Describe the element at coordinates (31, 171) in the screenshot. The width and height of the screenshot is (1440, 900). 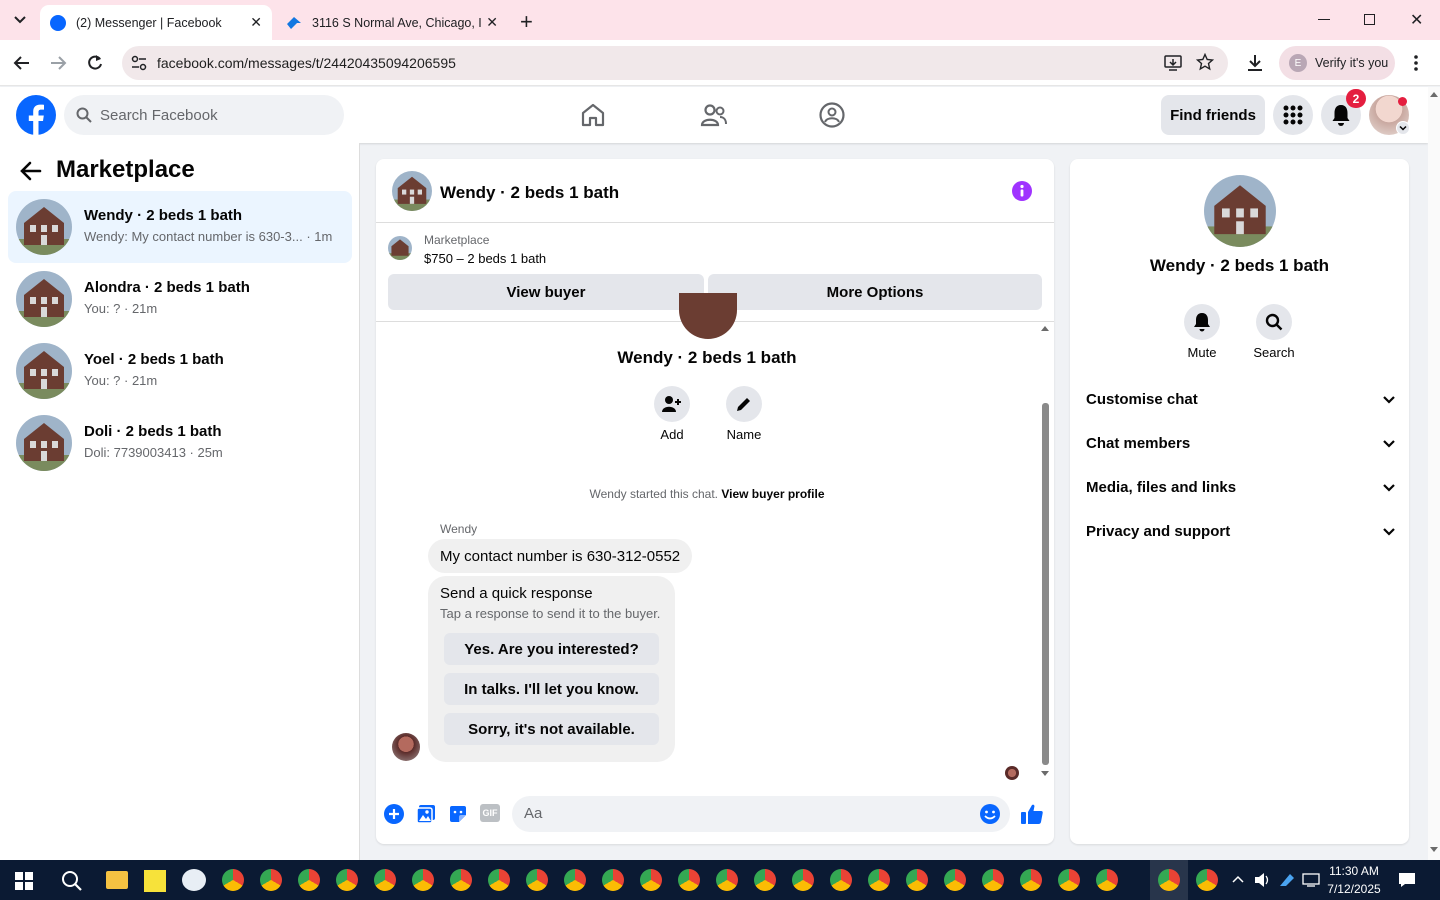
I see `back-arrow-icon` at that location.